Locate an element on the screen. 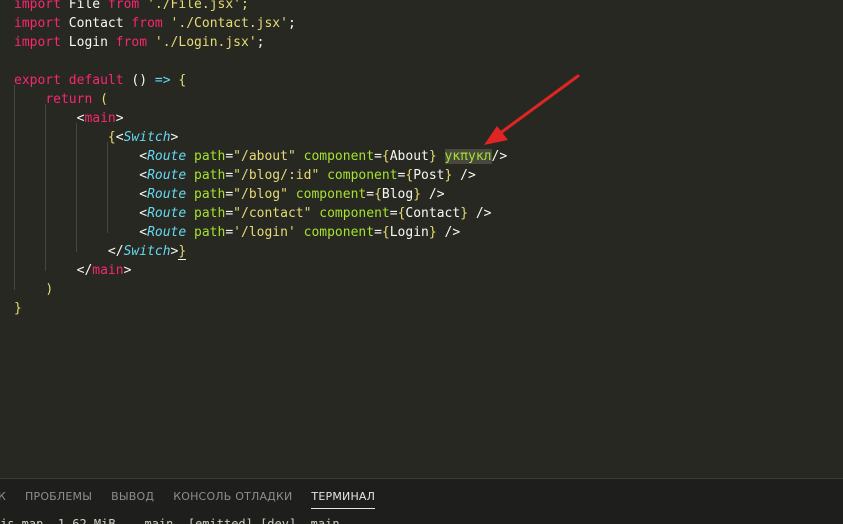  panel-tabs: К ПРОБЛЕМЫ ВЫВОД КОНСОЛЬ ОТЛАДКИ ТЕРМИНАЛ is located at coordinates (197, 497).